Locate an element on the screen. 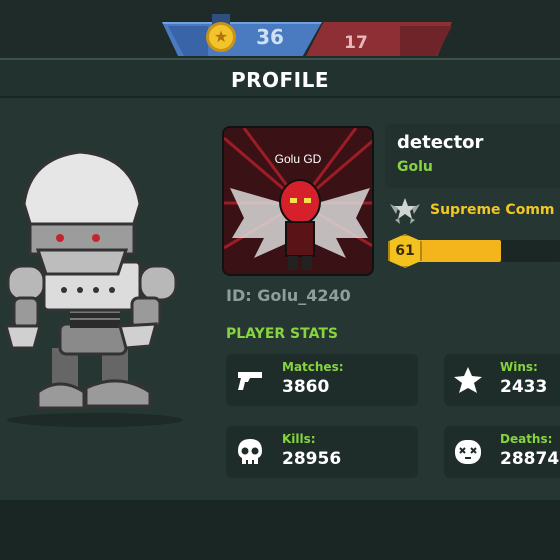 The width and height of the screenshot is (560, 560). stat-wins: Wins: 2433 is located at coordinates (502, 380).